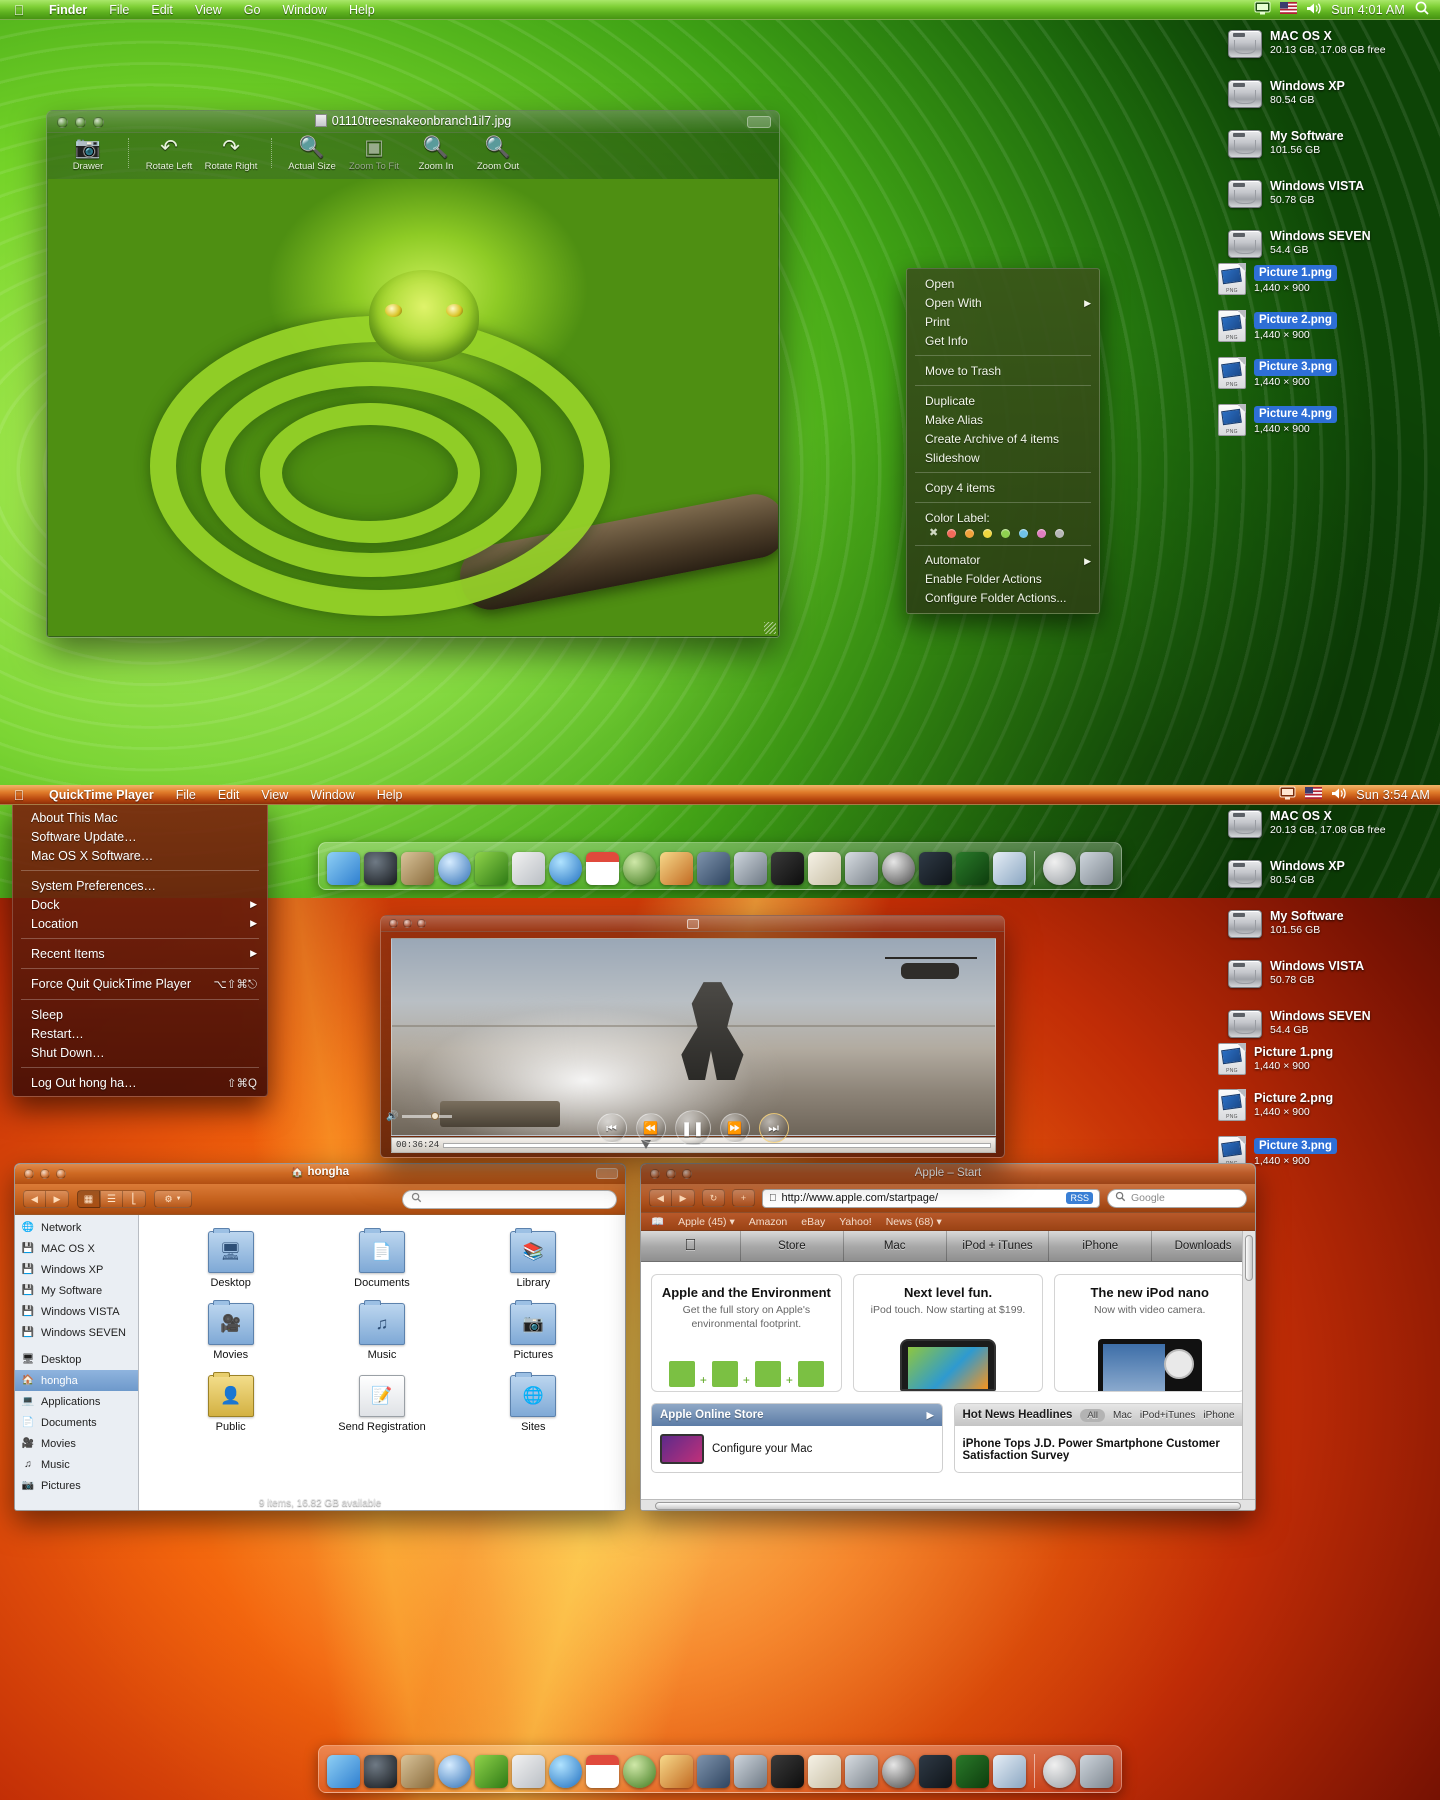 The width and height of the screenshot is (1440, 1800). What do you see at coordinates (1150, 1333) in the screenshot?
I see `promo-ipod-nano: The new iPod nano Now with video camera.` at bounding box center [1150, 1333].